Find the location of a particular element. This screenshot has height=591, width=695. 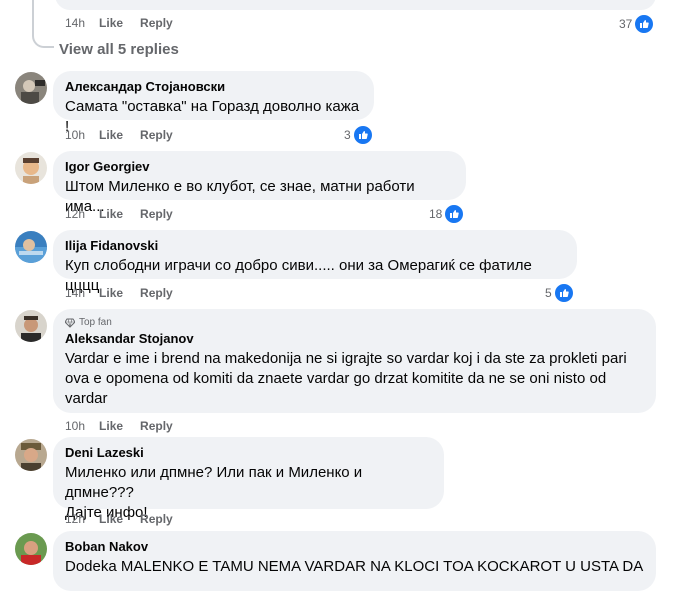

comment-author: Deni Lazeski is located at coordinates (248, 453).